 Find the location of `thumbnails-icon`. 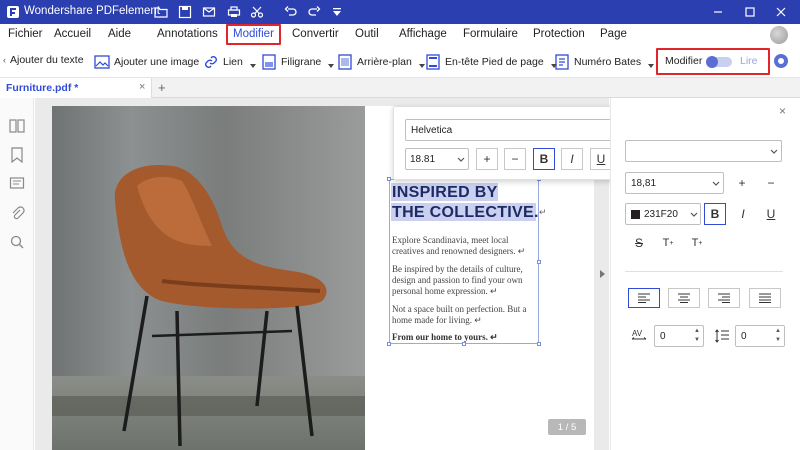

thumbnails-icon is located at coordinates (17, 126).